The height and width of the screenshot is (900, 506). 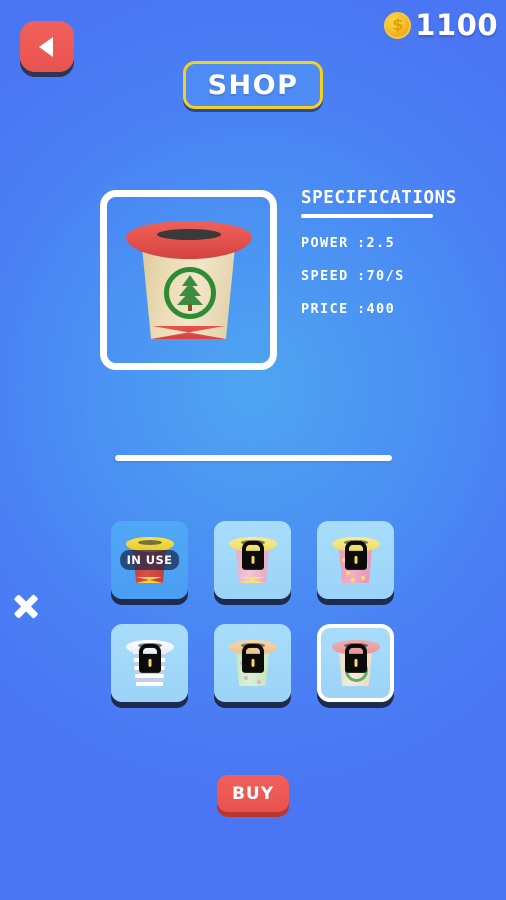 What do you see at coordinates (379, 198) in the screenshot?
I see `specifications-heading: SPECIFICATIONS` at bounding box center [379, 198].